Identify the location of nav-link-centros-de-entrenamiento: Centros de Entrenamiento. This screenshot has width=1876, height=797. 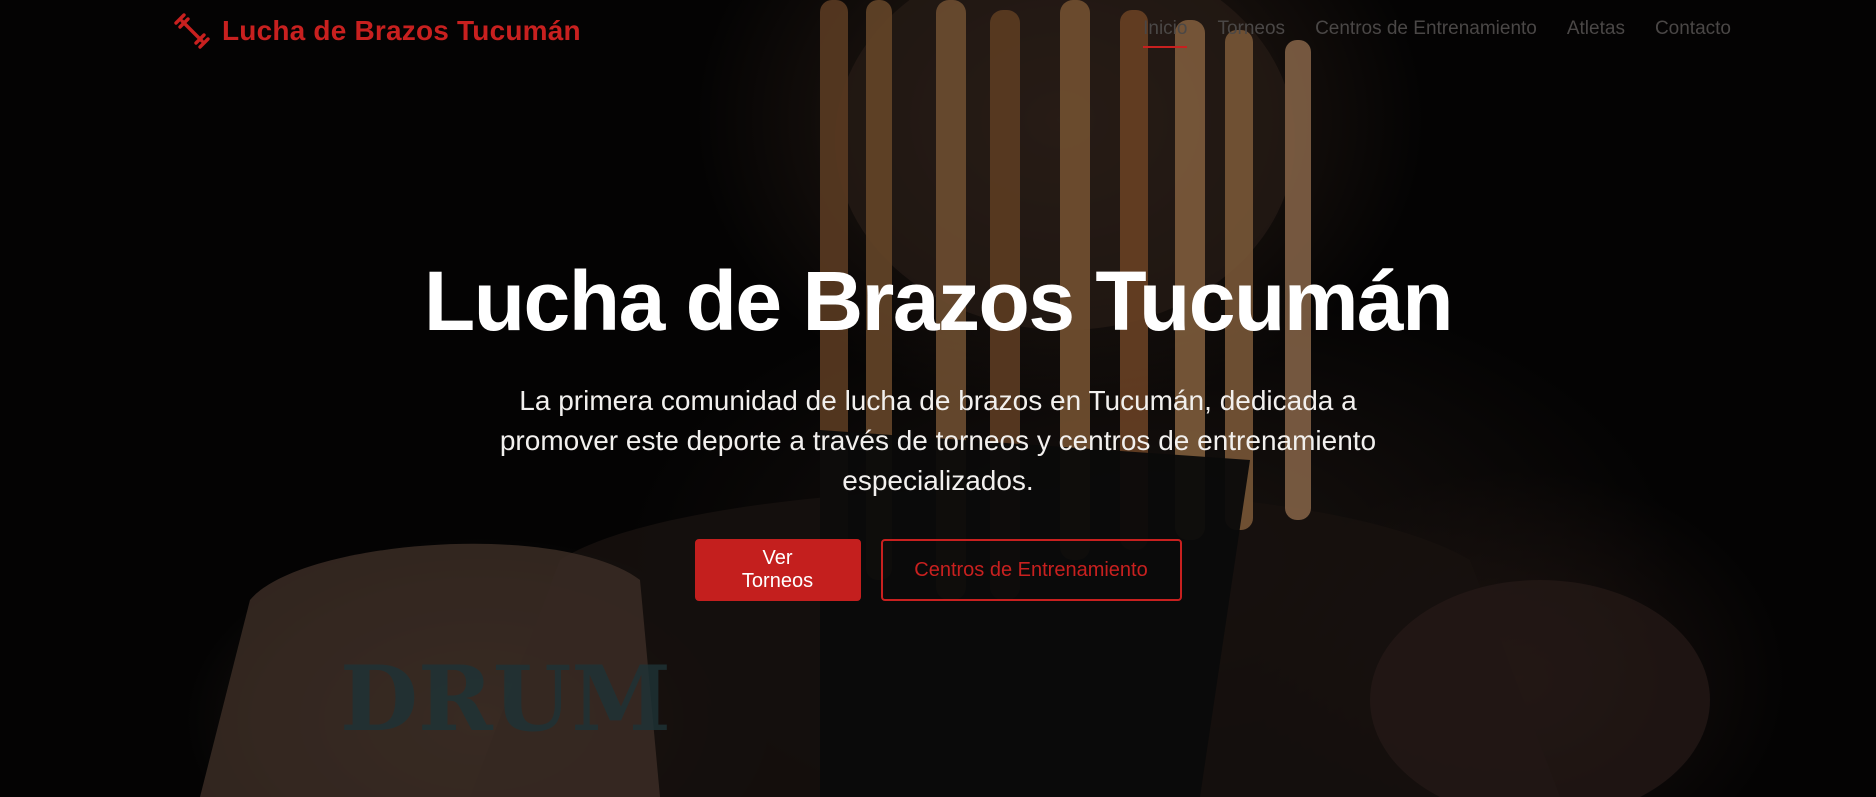
(1426, 32).